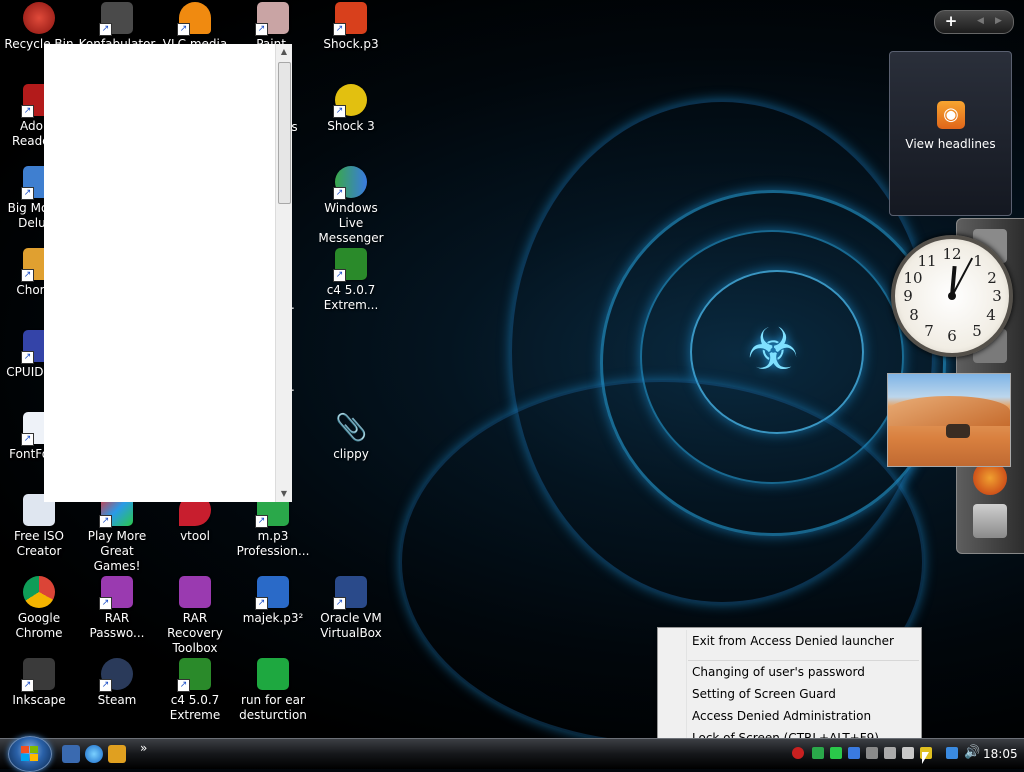 Image resolution: width=1024 pixels, height=772 pixels. Describe the element at coordinates (39, 700) in the screenshot. I see `icon-label: Inkscape` at that location.